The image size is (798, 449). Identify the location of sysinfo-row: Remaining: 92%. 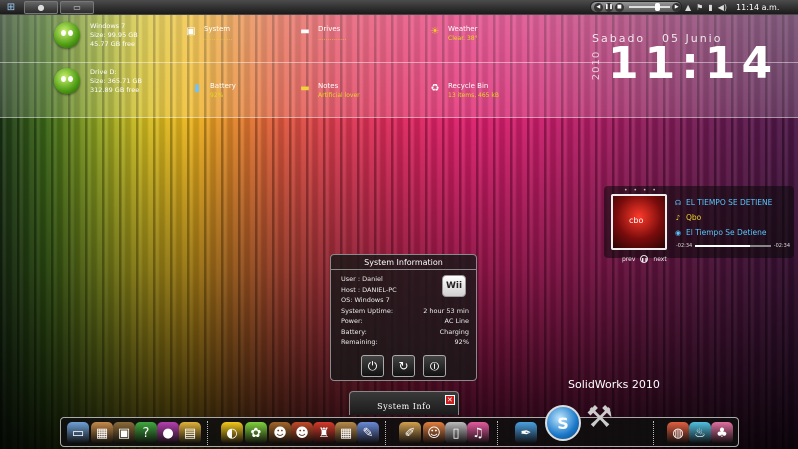
(405, 342).